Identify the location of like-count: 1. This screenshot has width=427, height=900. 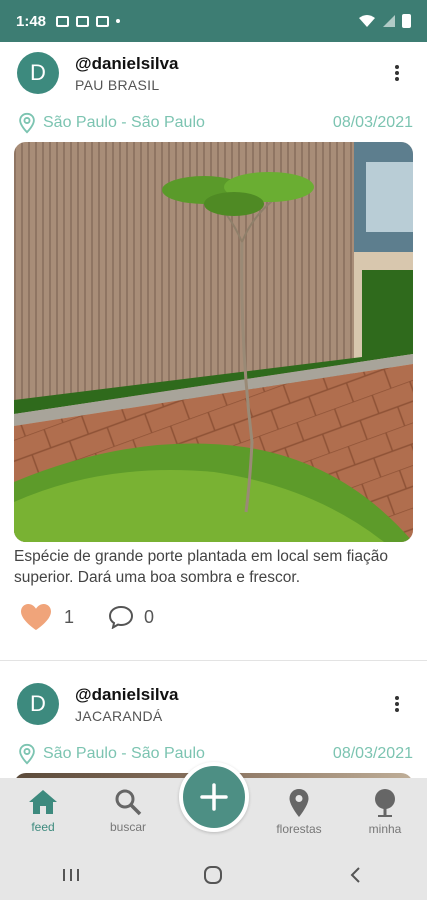
(69, 616).